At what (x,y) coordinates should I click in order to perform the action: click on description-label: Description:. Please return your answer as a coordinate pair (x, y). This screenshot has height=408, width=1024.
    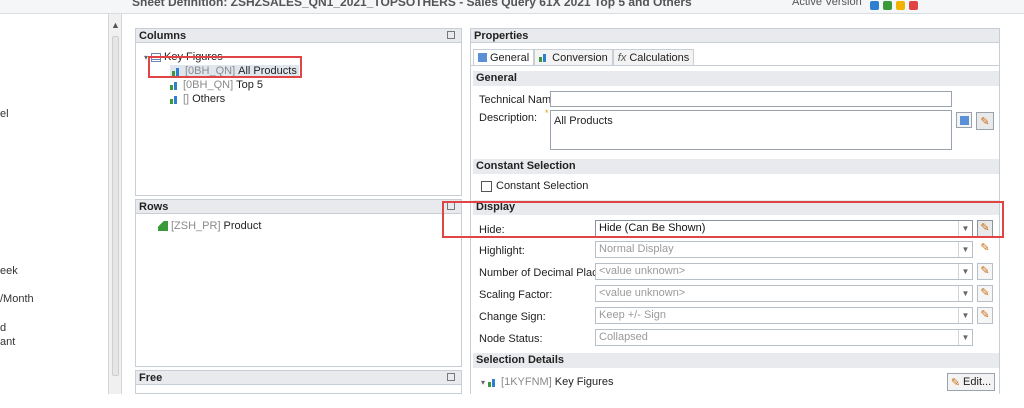
    Looking at the image, I should click on (508, 118).